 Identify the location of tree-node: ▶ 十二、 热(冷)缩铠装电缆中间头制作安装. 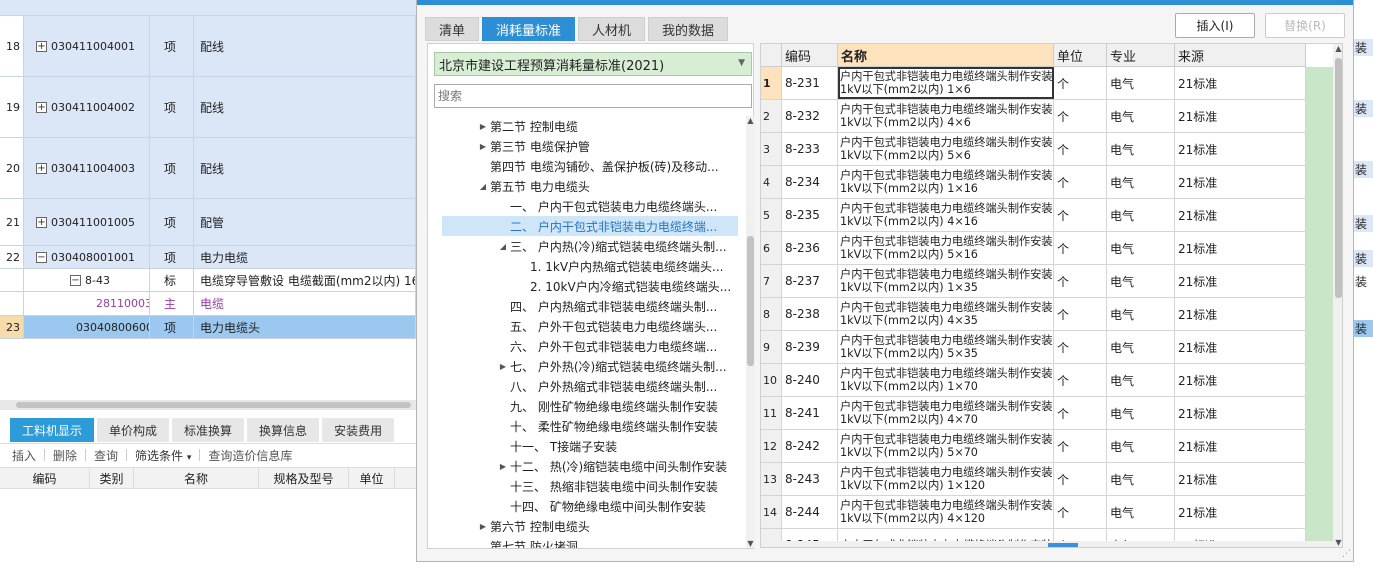
(611, 466).